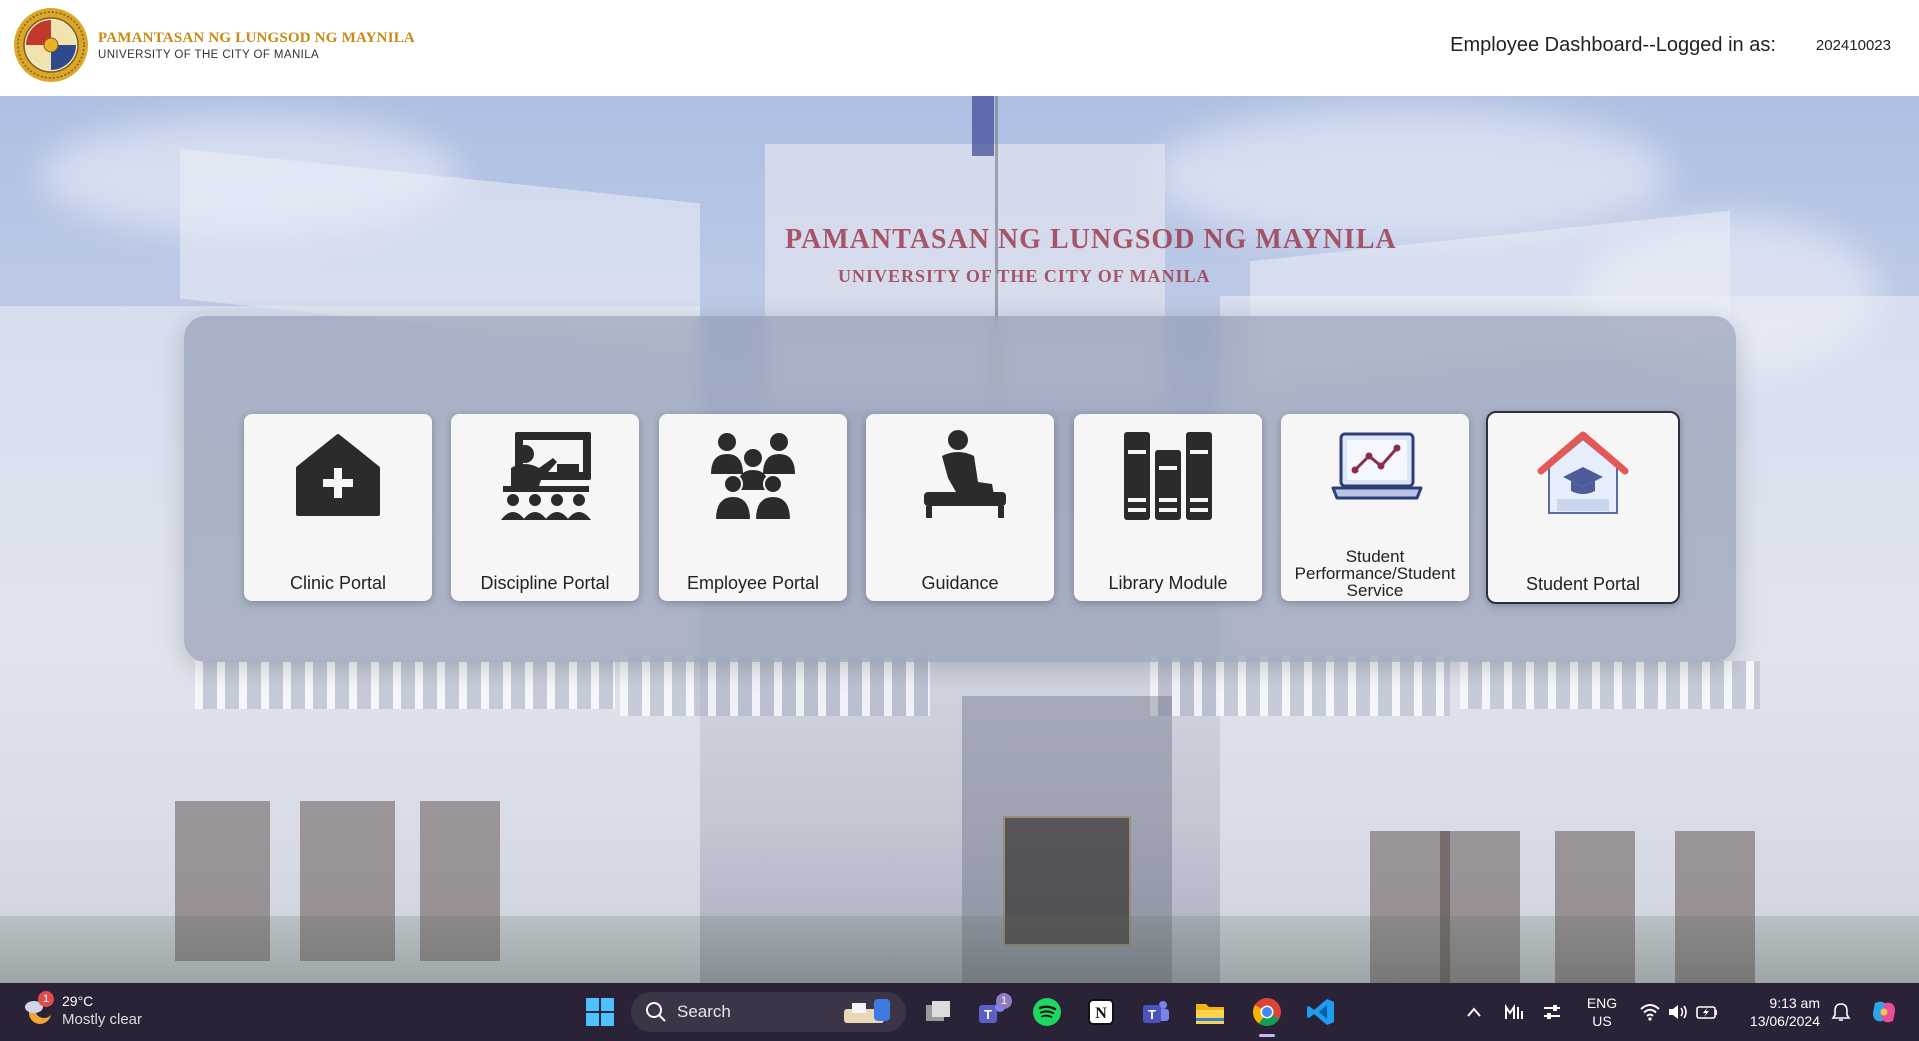  I want to click on portal-card-student-performance: Student Performance/Student Service, so click(1375, 507).